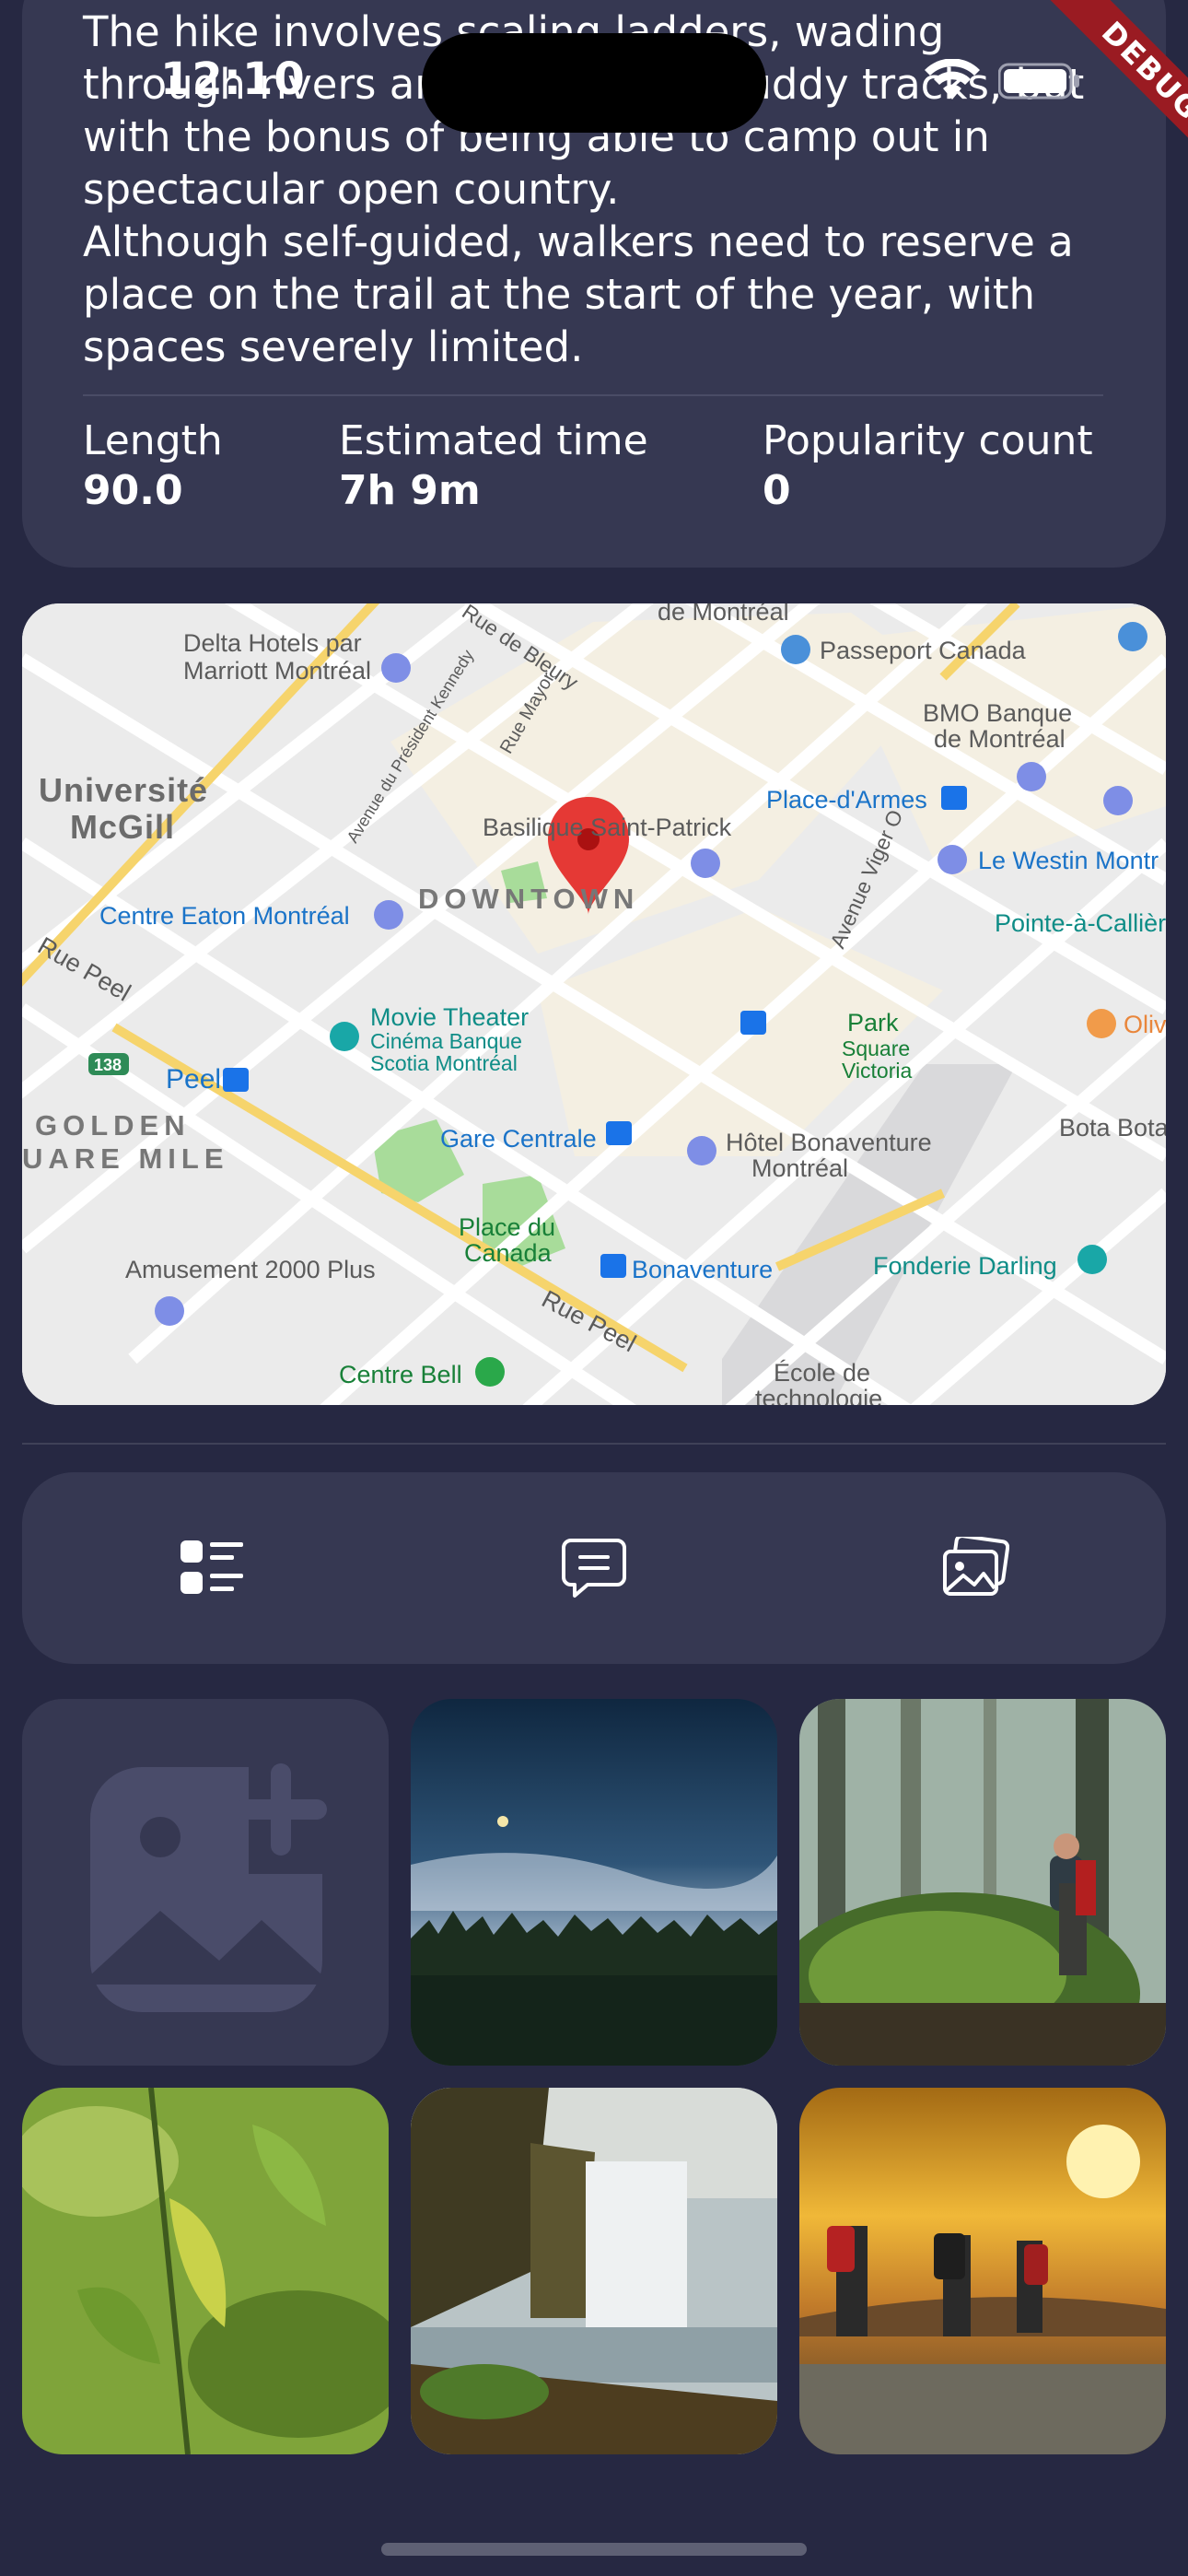 The width and height of the screenshot is (1188, 2576). I want to click on status-time: 12:10, so click(233, 79).